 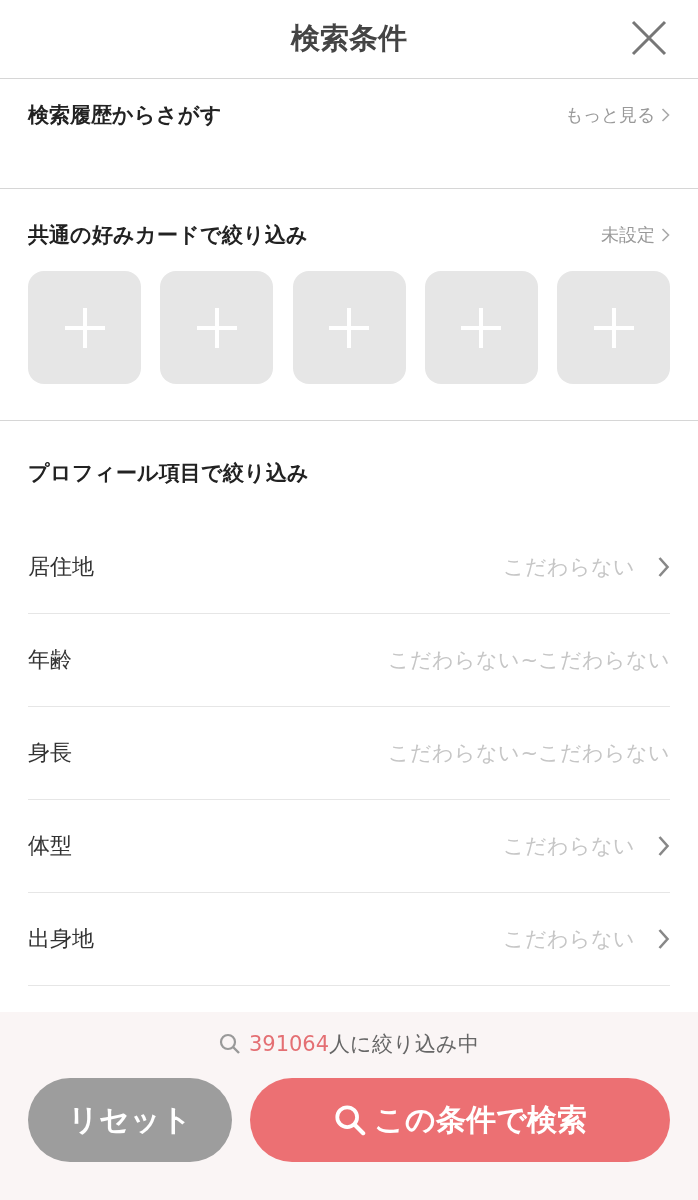 What do you see at coordinates (617, 115) in the screenshot?
I see `more-link: もっと見る` at bounding box center [617, 115].